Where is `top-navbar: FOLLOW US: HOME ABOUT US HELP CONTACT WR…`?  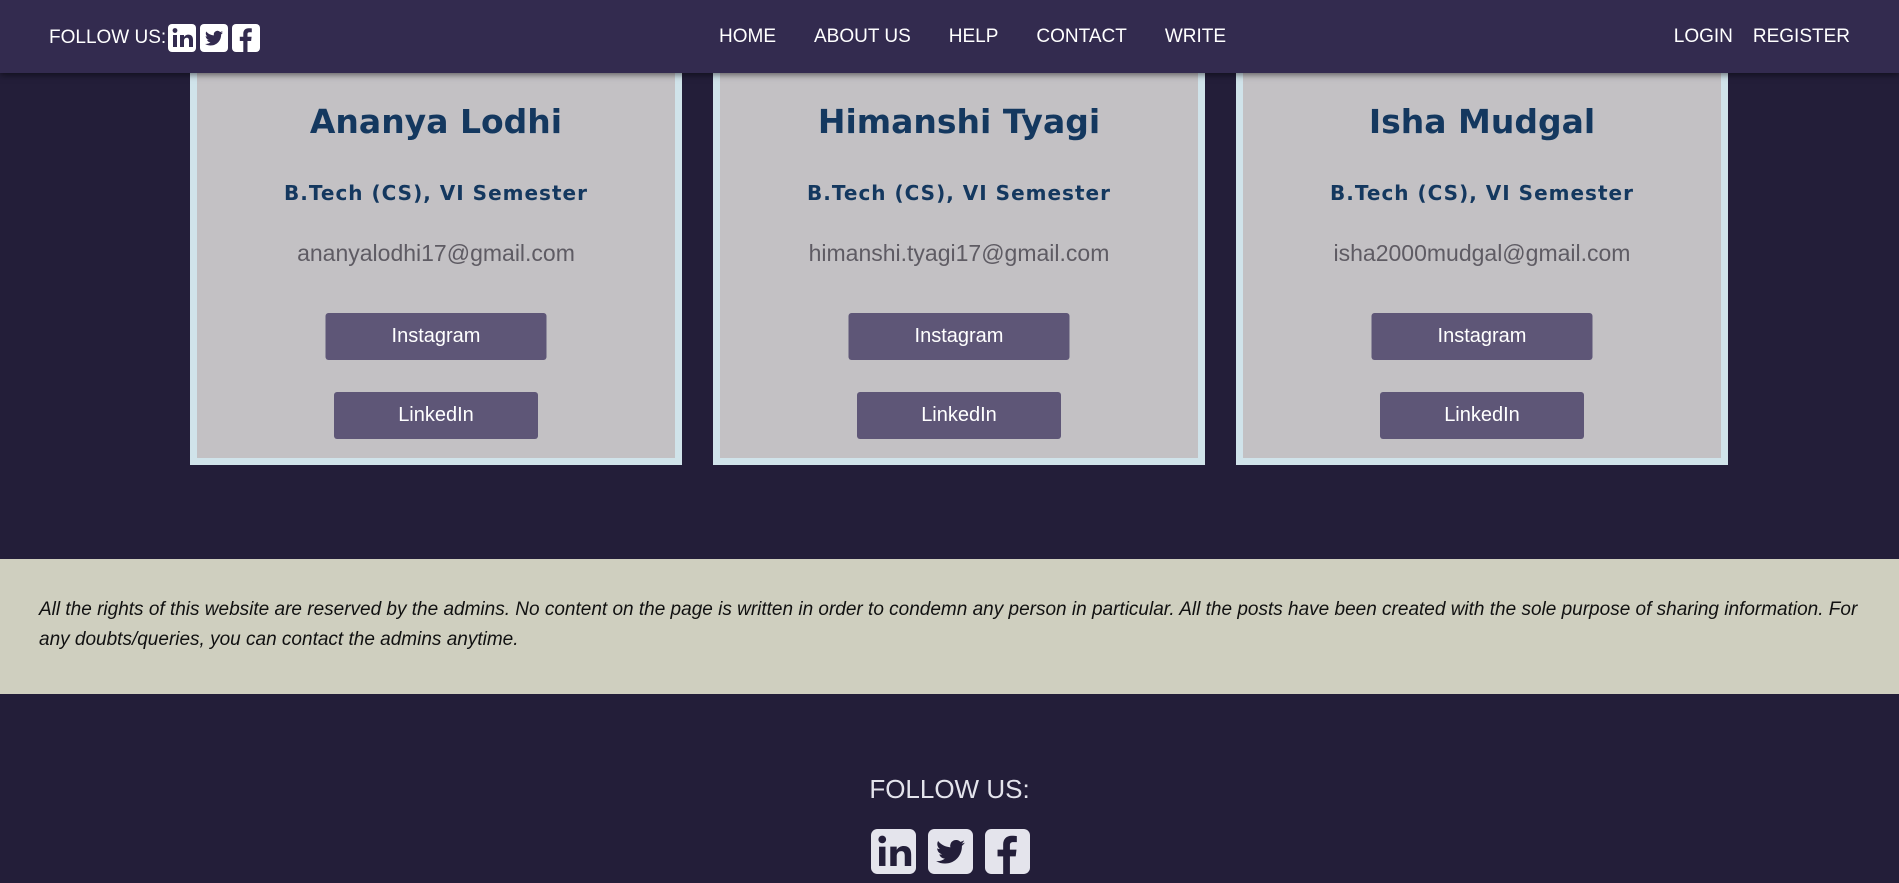
top-navbar: FOLLOW US: HOME ABOUT US HELP CONTACT WR… is located at coordinates (949, 36).